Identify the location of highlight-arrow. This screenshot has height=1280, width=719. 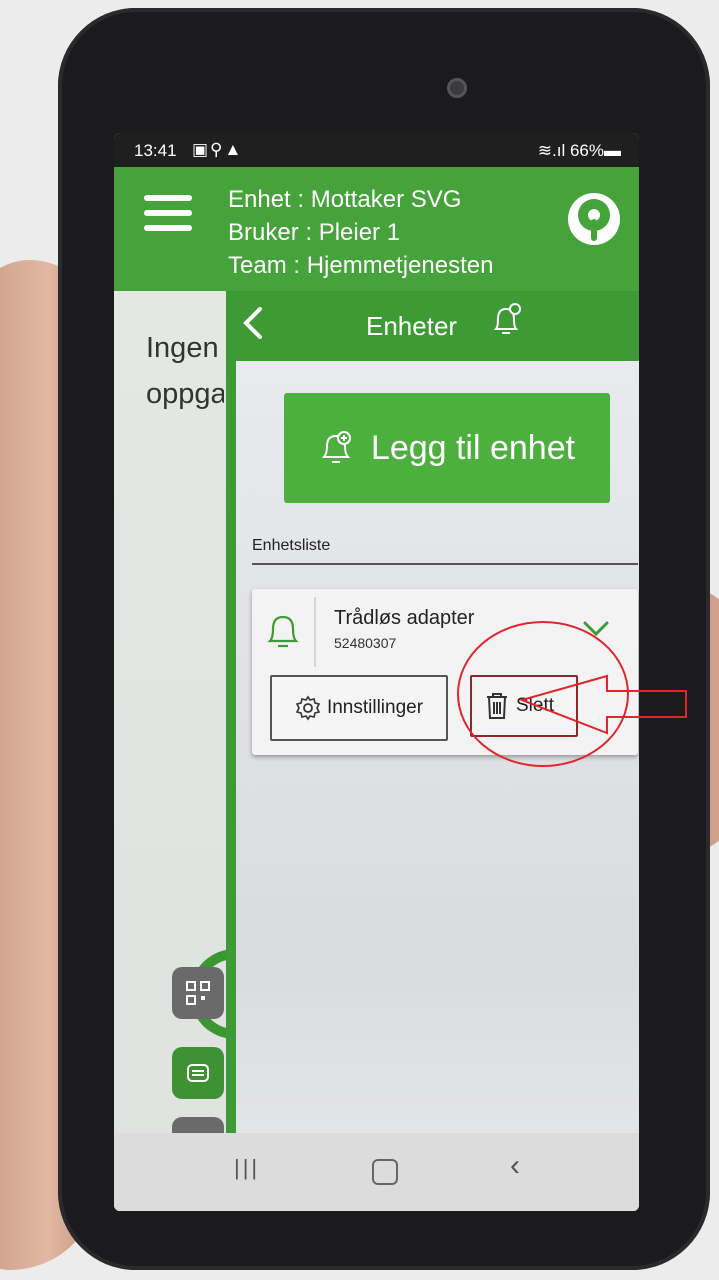
(602, 704).